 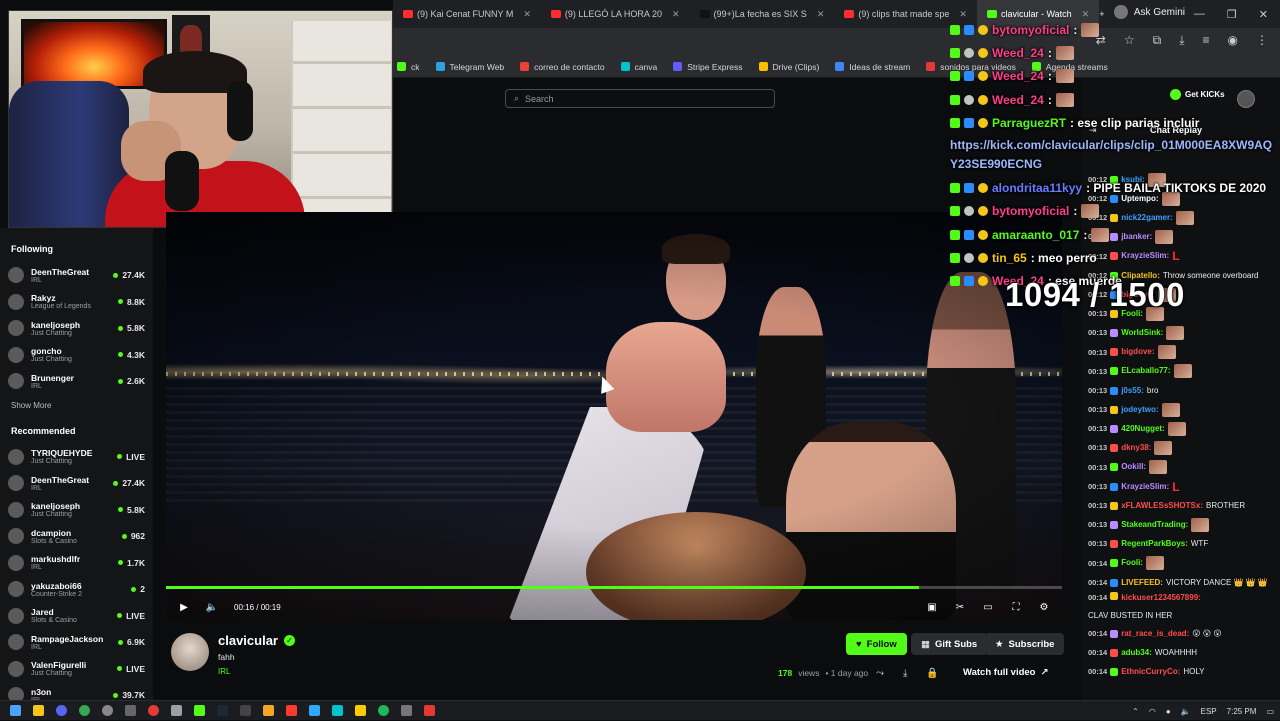 What do you see at coordinates (1209, 711) in the screenshot?
I see `language-indicator: ESP` at bounding box center [1209, 711].